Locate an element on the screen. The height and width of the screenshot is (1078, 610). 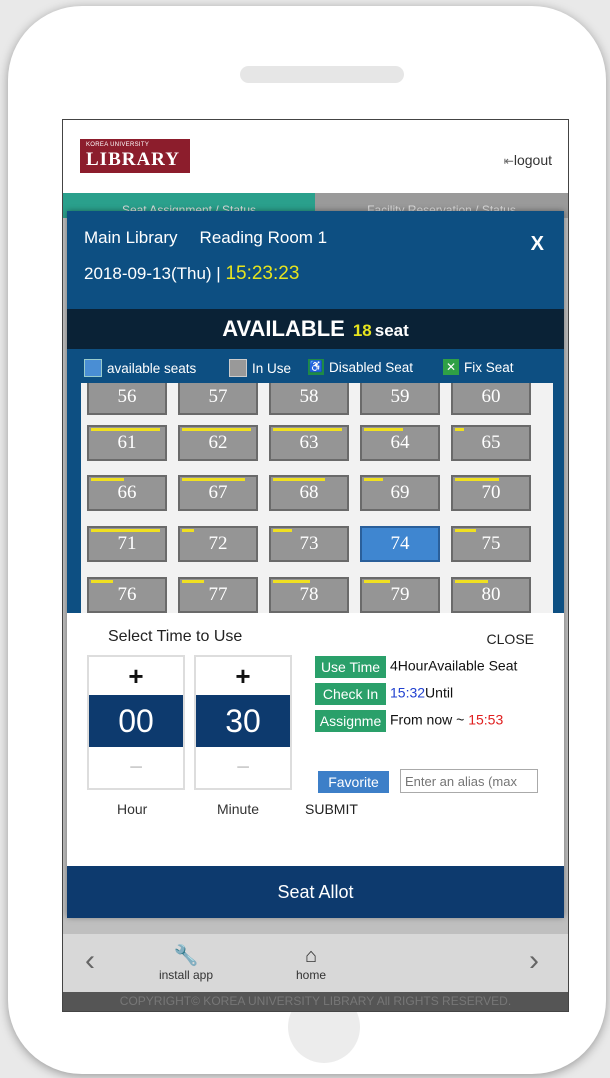
legend-in-use: In Use is located at coordinates (260, 368).